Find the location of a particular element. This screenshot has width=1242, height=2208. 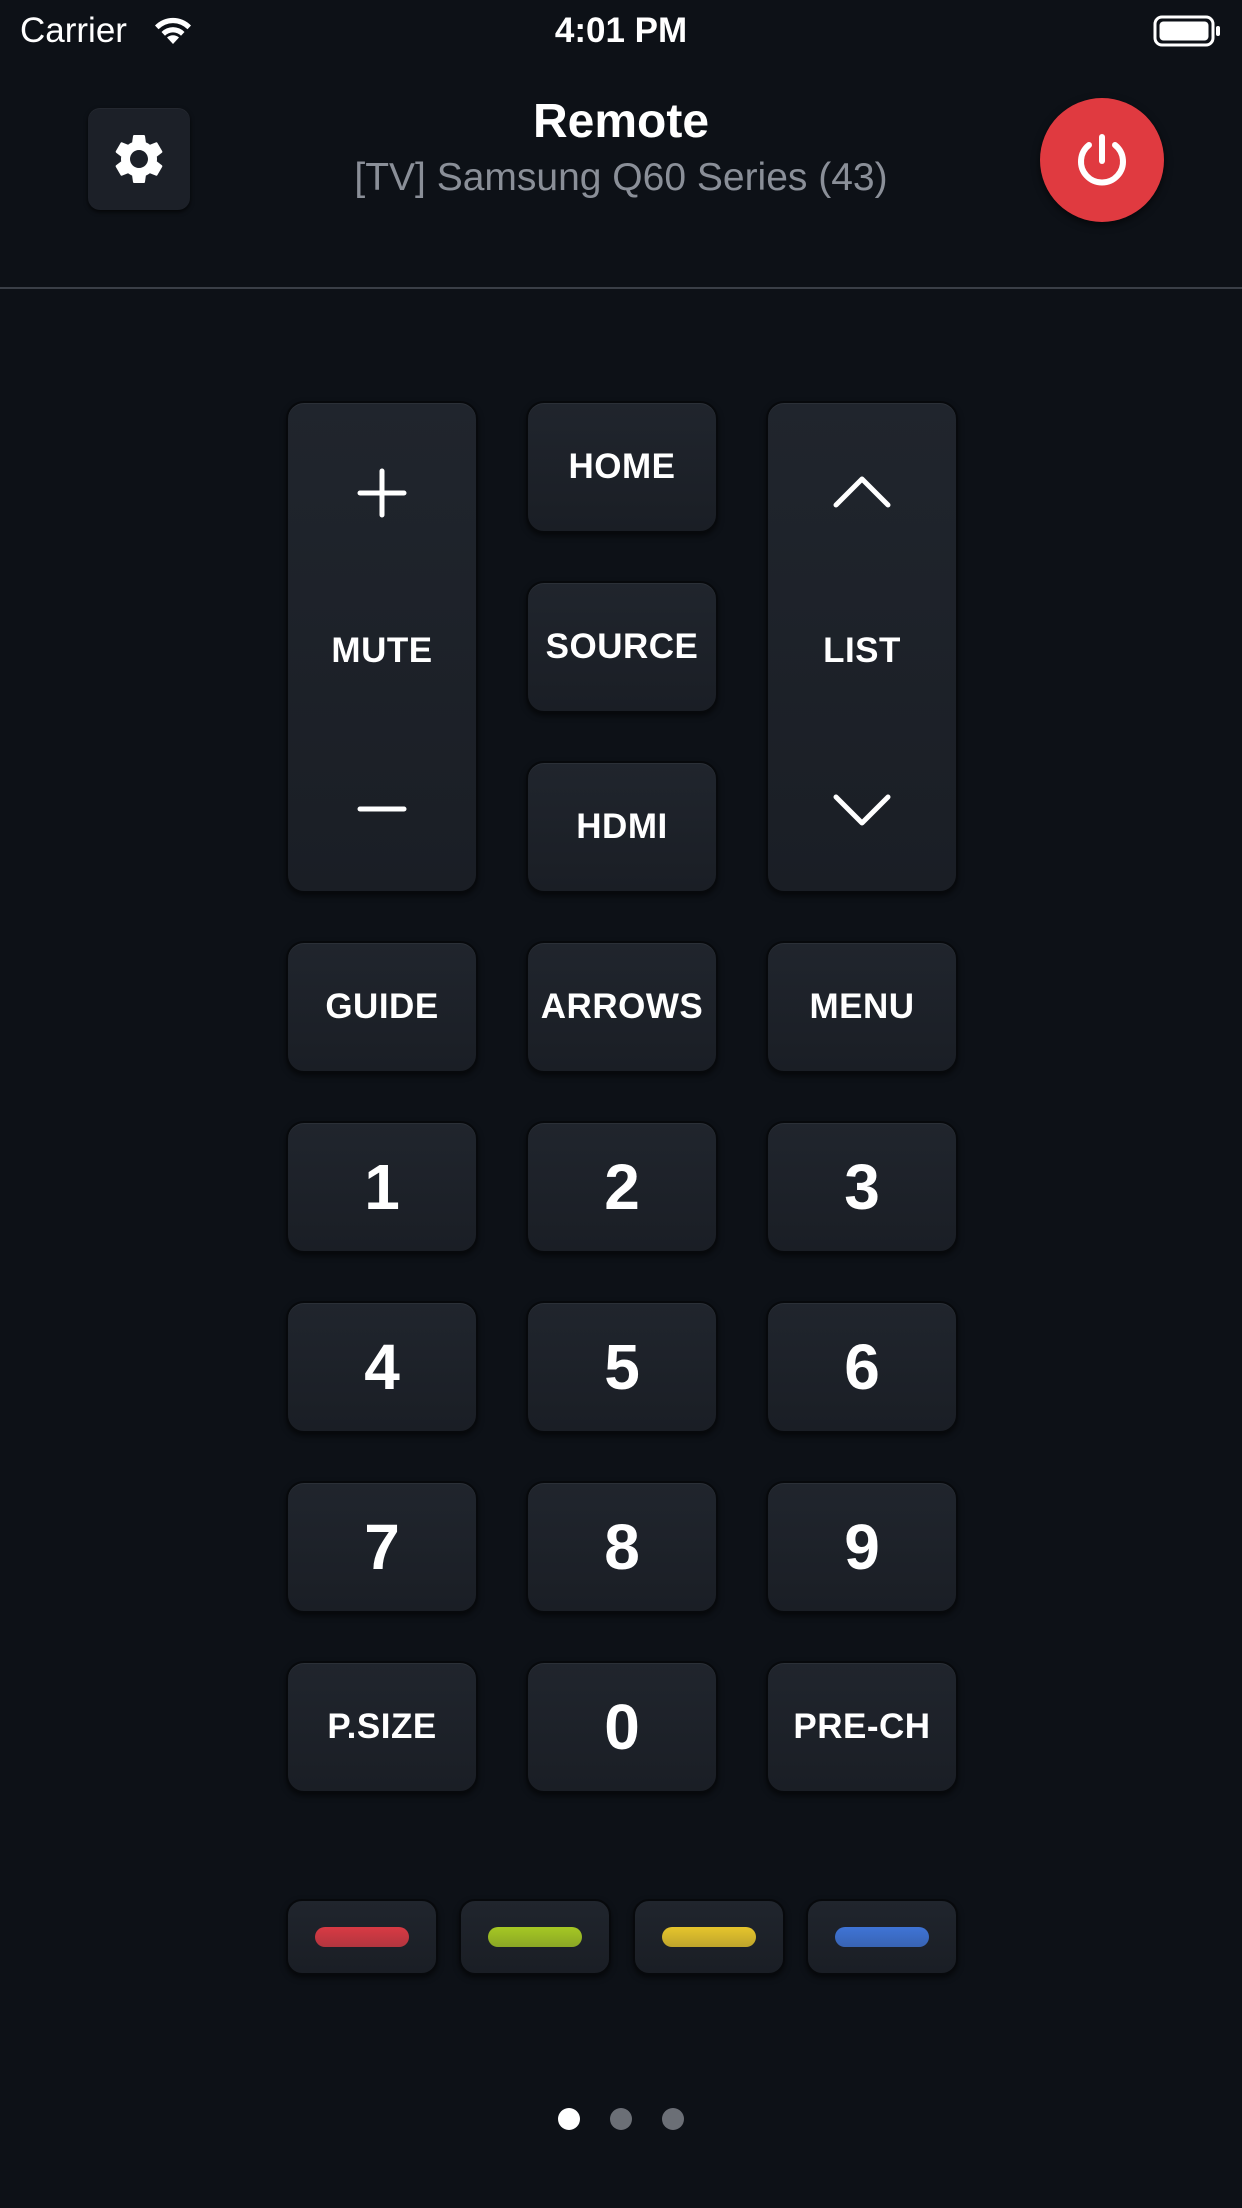

hdmi-button: HDMI is located at coordinates (622, 827).